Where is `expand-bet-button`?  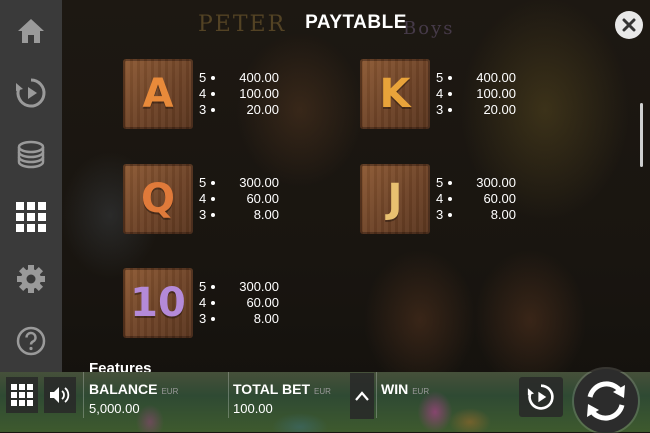 expand-bet-button is located at coordinates (362, 396).